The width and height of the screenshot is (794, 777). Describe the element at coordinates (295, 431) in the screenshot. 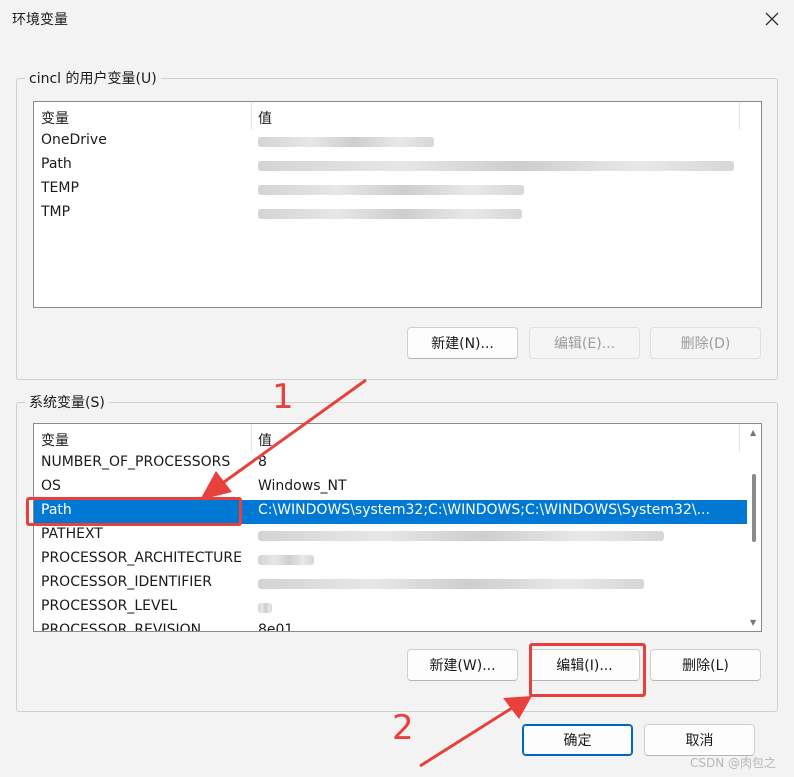

I see `arrow-1-line` at that location.